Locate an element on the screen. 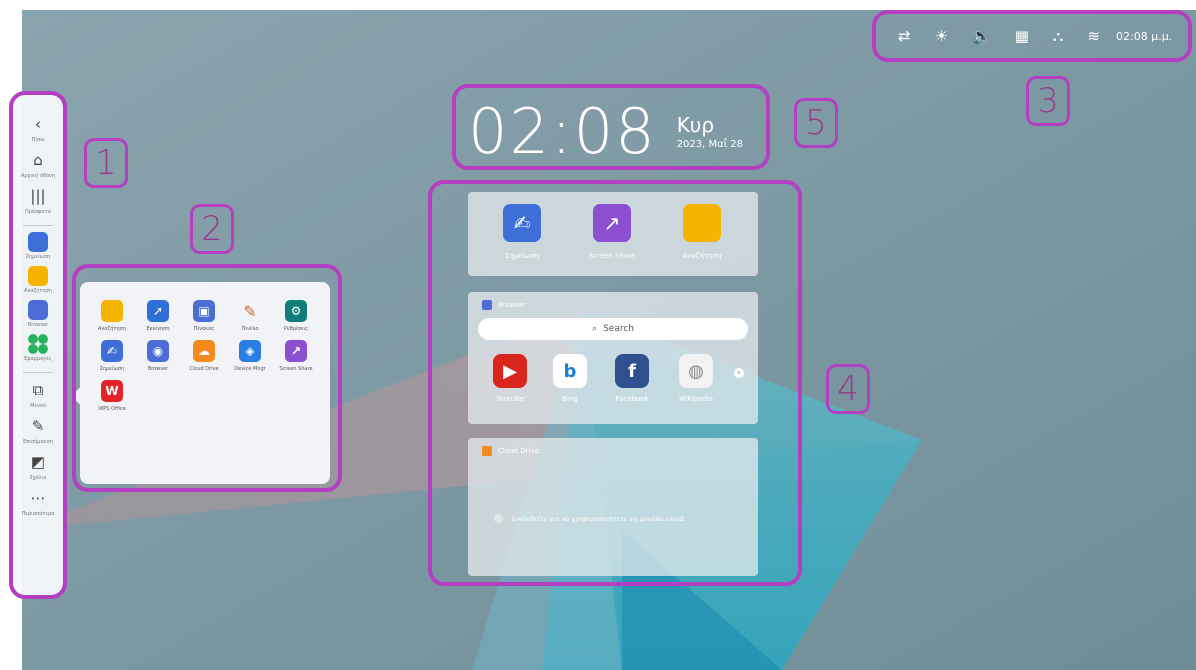 The height and width of the screenshot is (670, 1196). annotation-label-5: 5 is located at coordinates (816, 123).